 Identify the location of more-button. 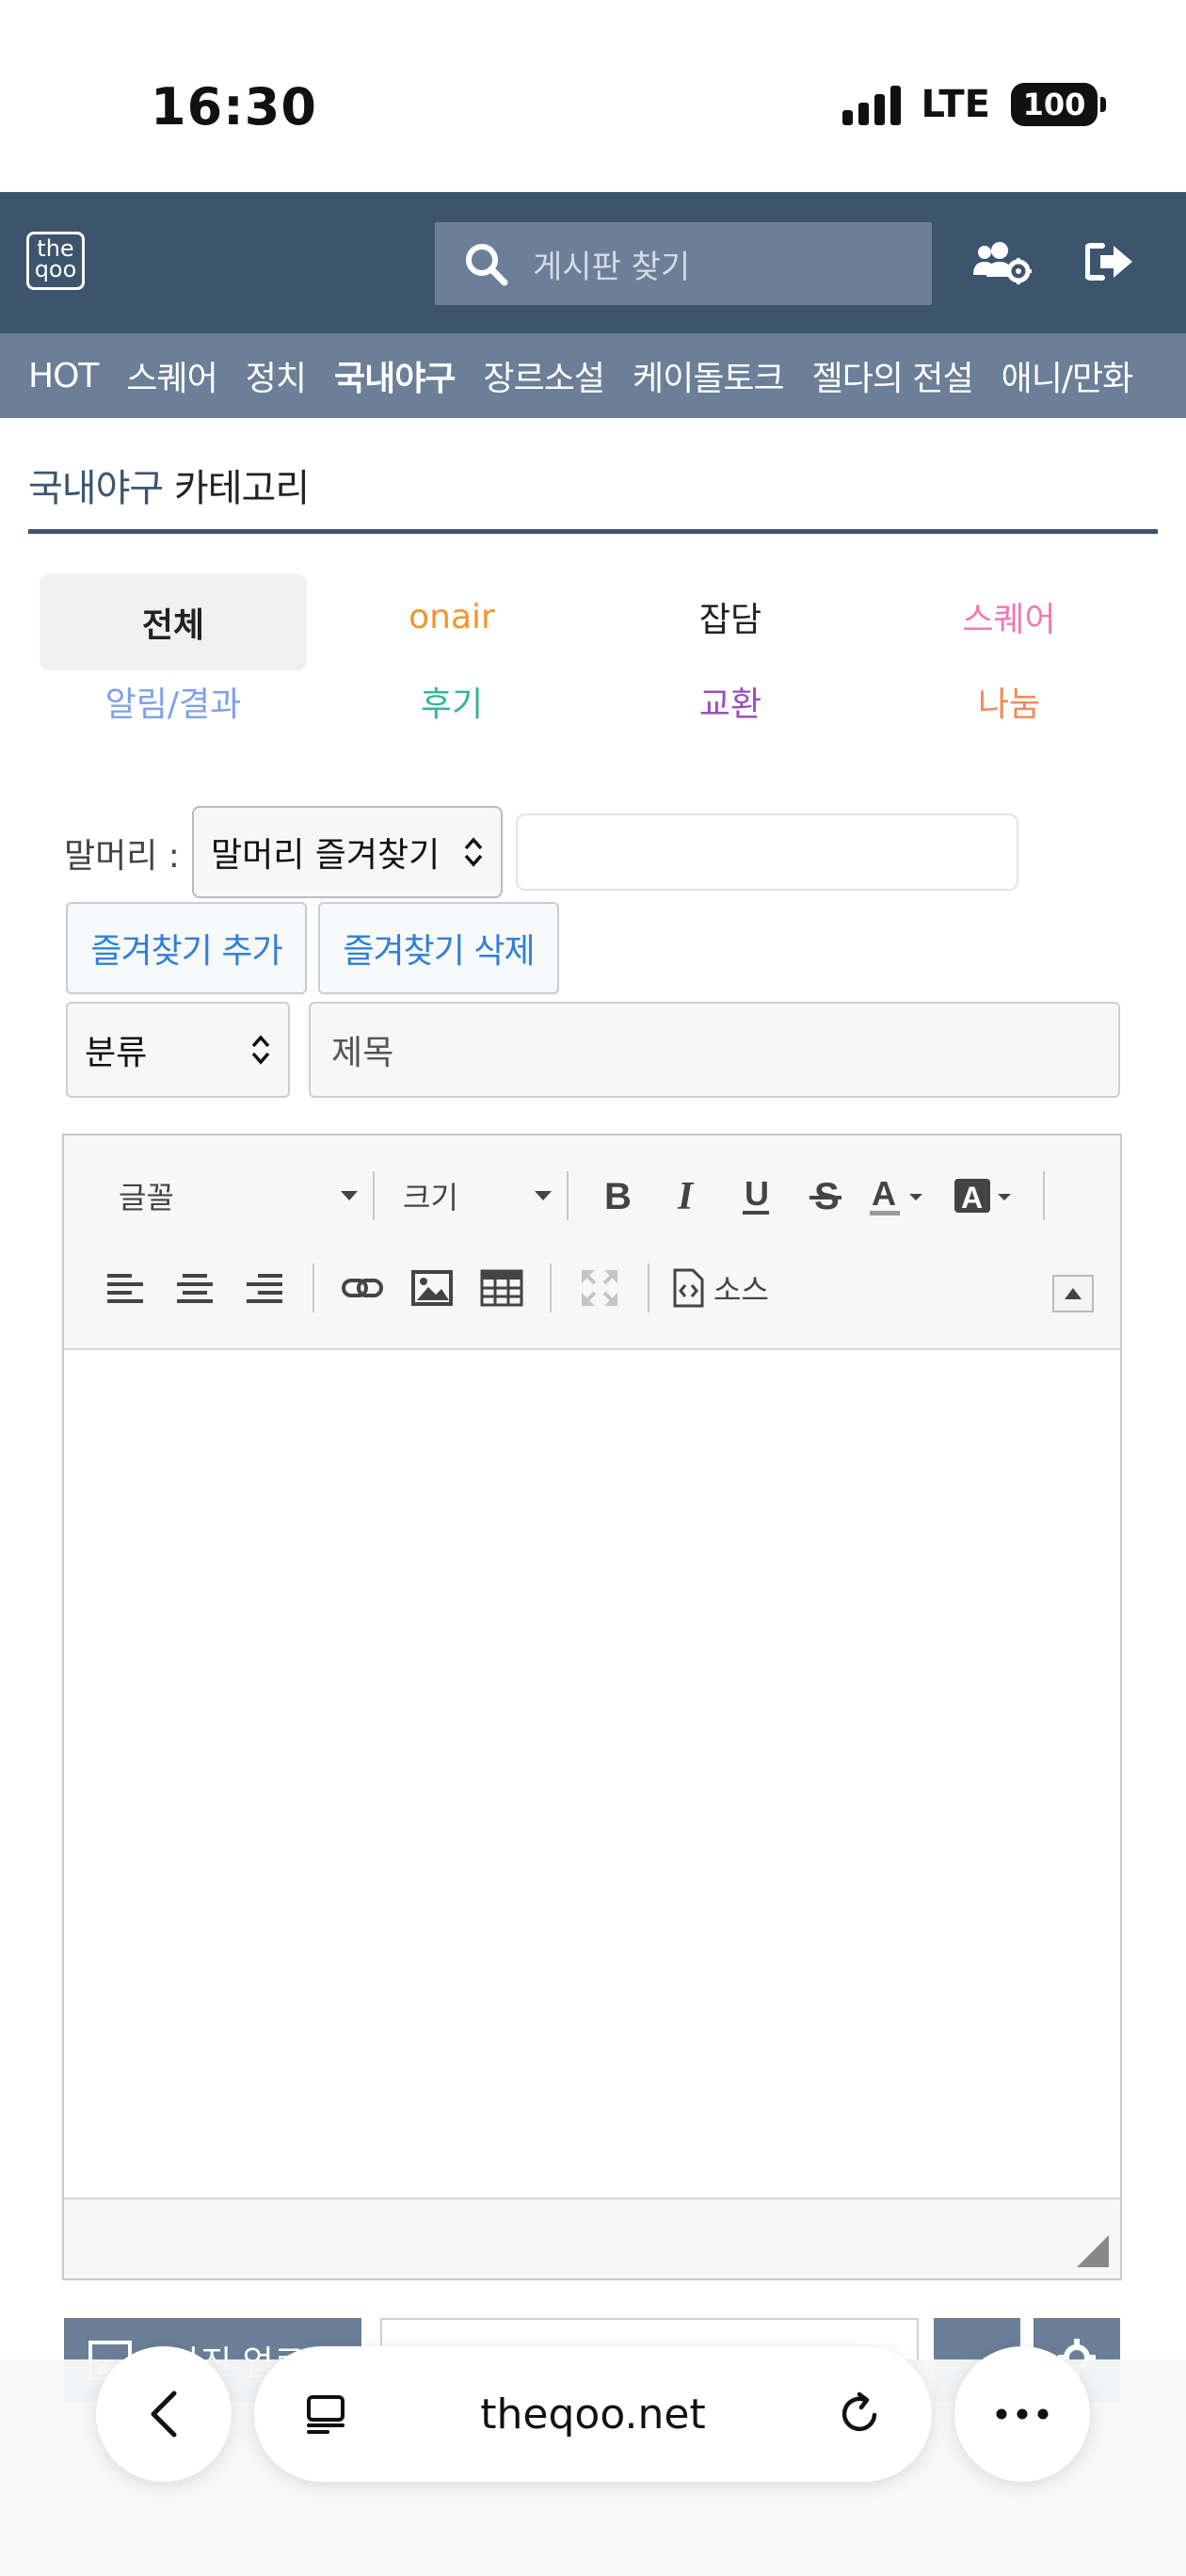
(1022, 2414).